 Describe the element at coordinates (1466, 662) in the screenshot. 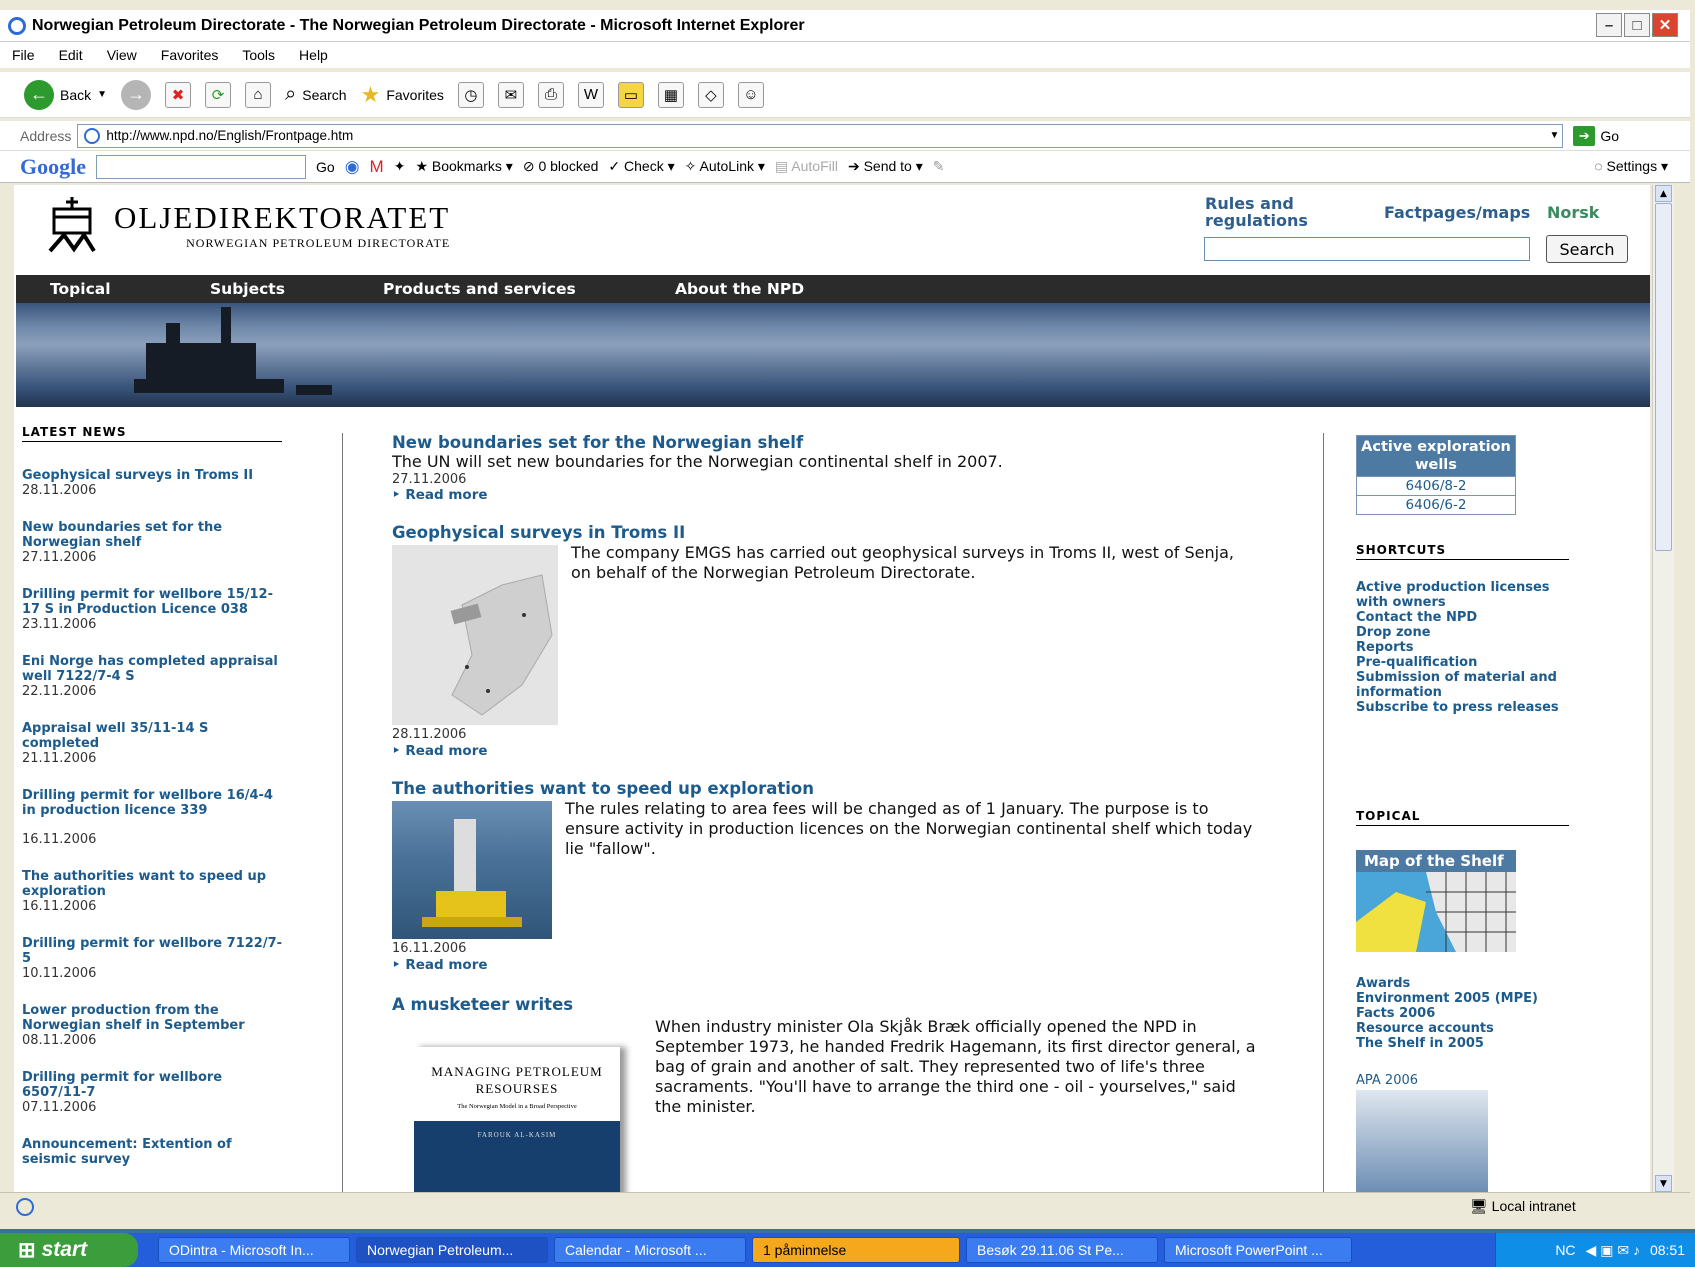

I see `shortcut-link: Pre-qualification` at that location.